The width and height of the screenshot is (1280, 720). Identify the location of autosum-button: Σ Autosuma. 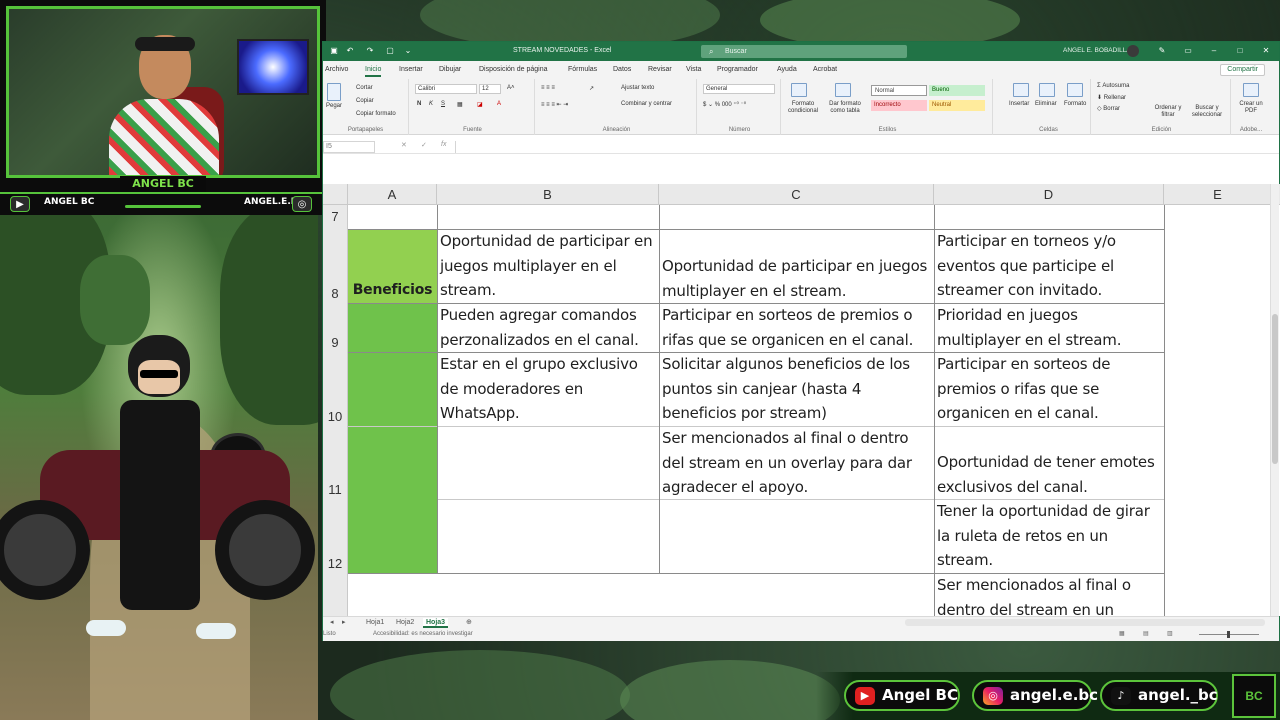
(1113, 86).